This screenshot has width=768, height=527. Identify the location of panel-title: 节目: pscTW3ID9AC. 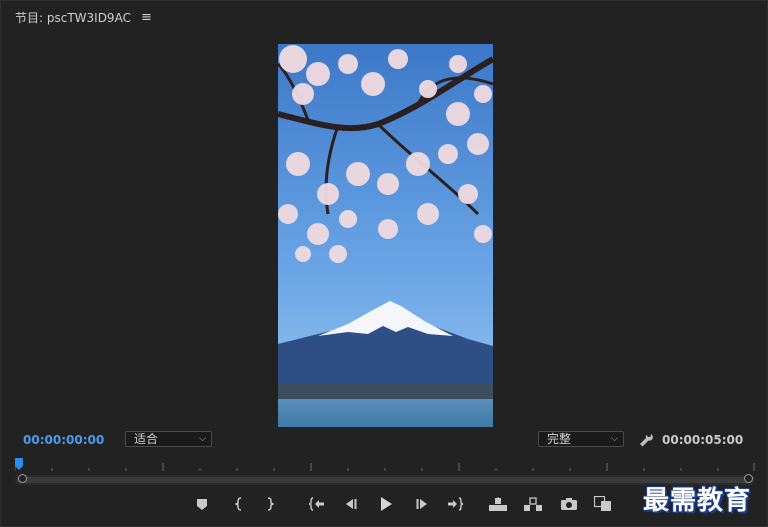
(73, 17).